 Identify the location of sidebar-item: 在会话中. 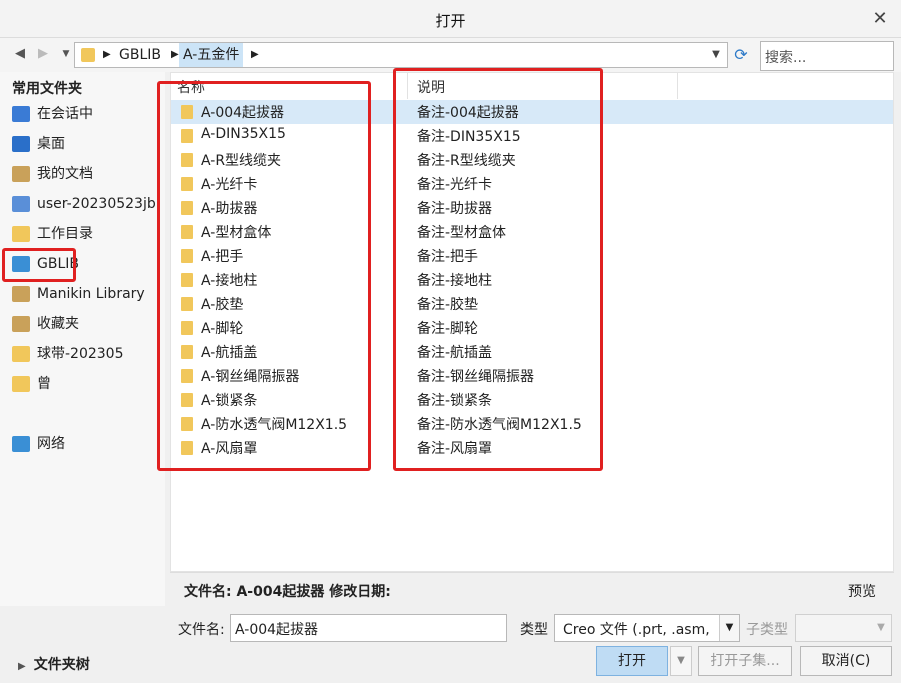
(87, 114).